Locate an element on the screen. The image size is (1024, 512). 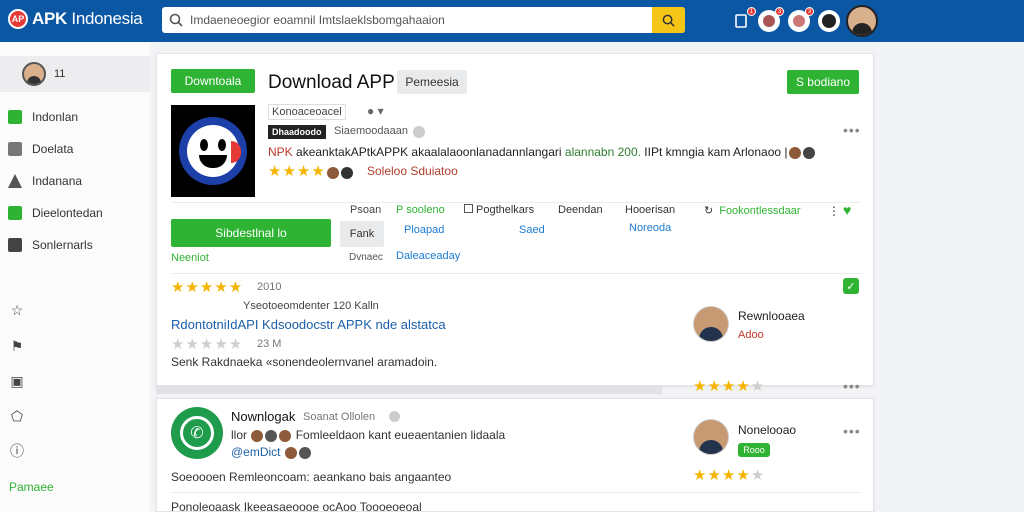
sidebar-item-label: Doelata is located at coordinates (53, 149).